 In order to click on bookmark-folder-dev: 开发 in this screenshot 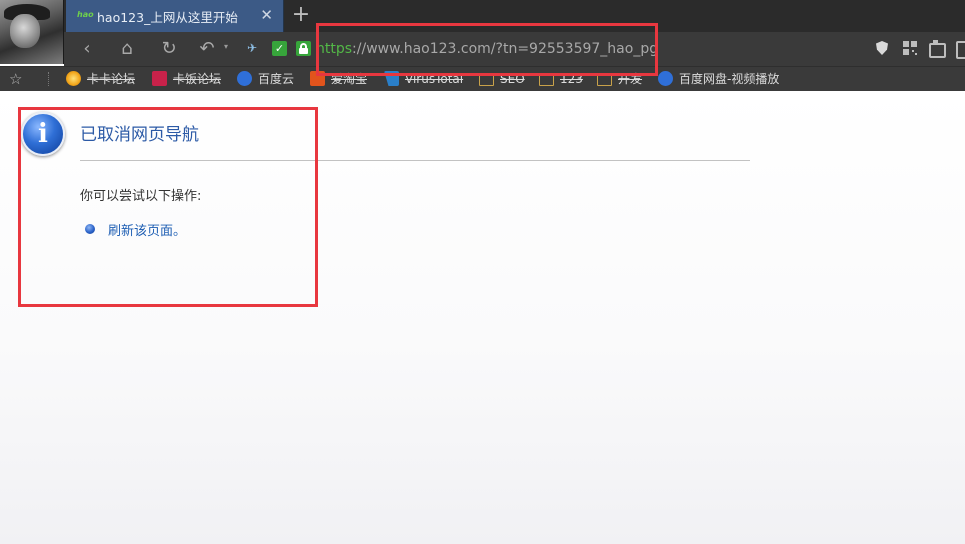, I will do `click(619, 79)`.